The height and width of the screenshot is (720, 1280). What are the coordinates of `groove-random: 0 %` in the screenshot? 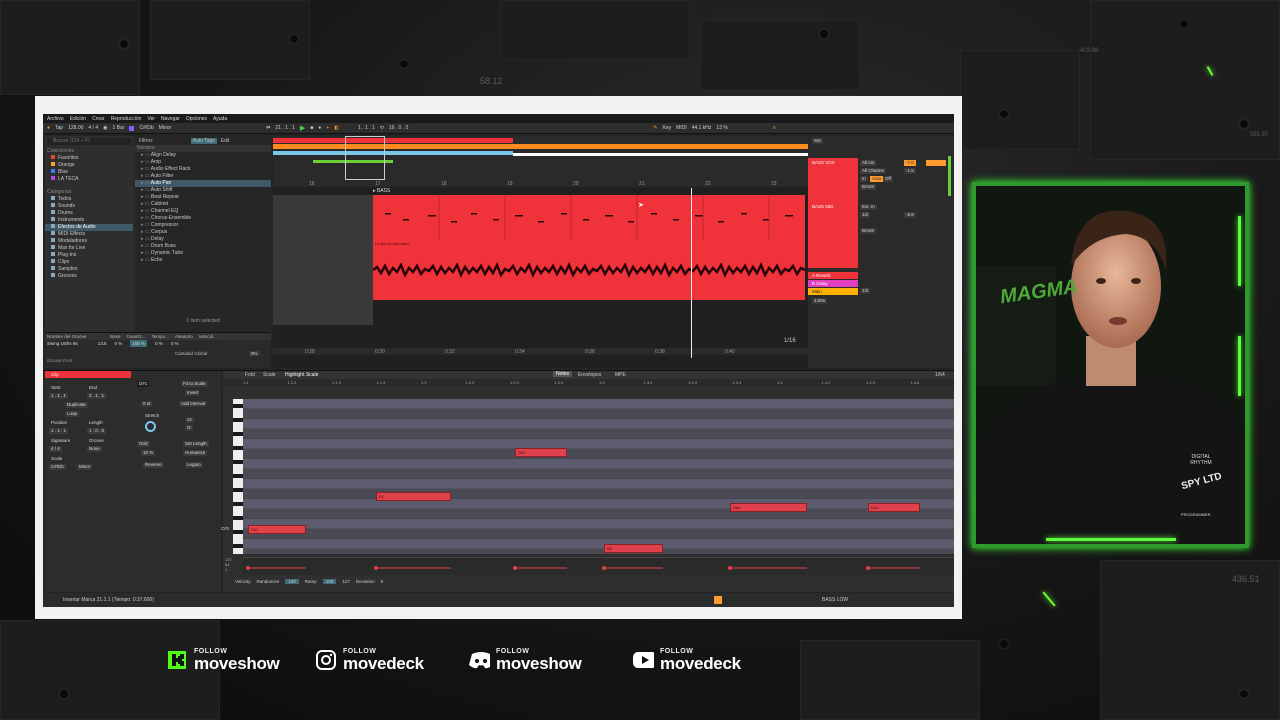 It's located at (159, 343).